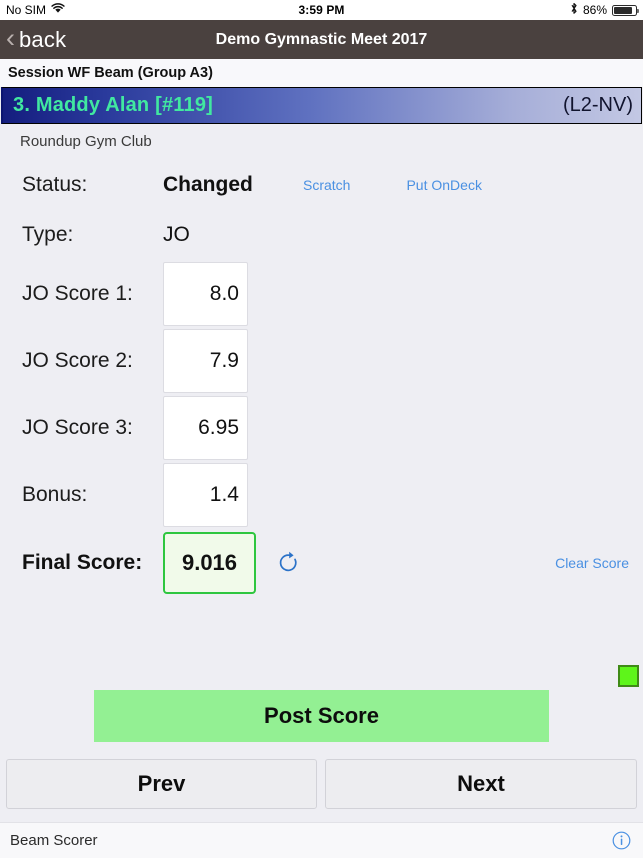 Image resolution: width=643 pixels, height=858 pixels. I want to click on chevron-left-icon: ‹, so click(10, 37).